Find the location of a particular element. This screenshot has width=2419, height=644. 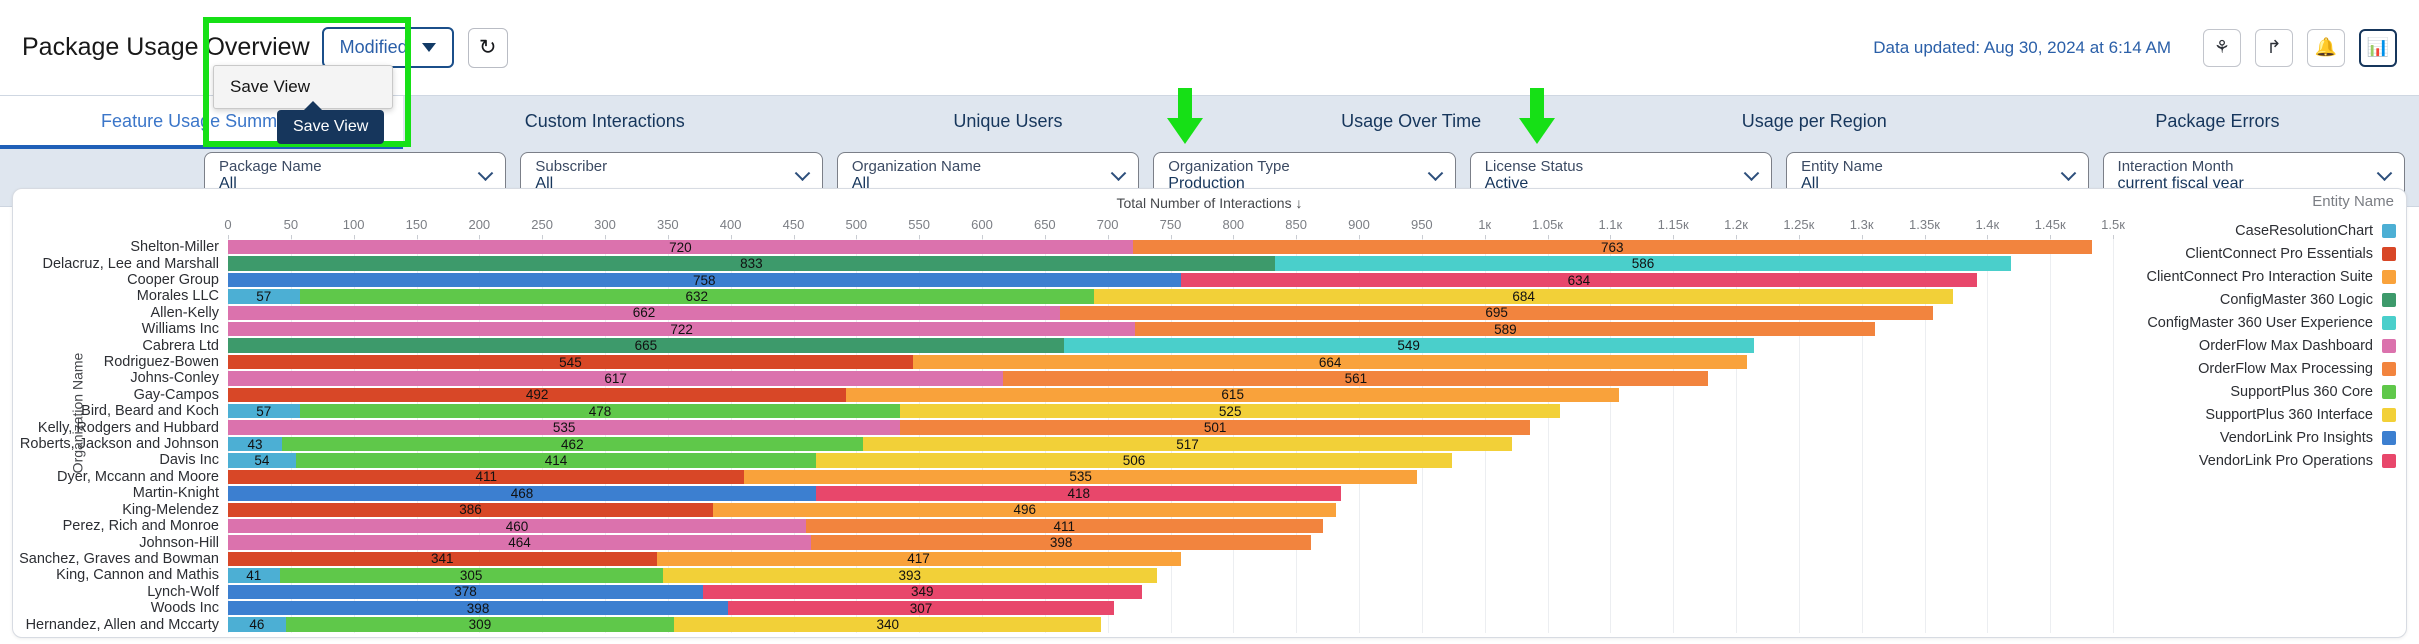

bar-segment: 464 is located at coordinates (520, 542).